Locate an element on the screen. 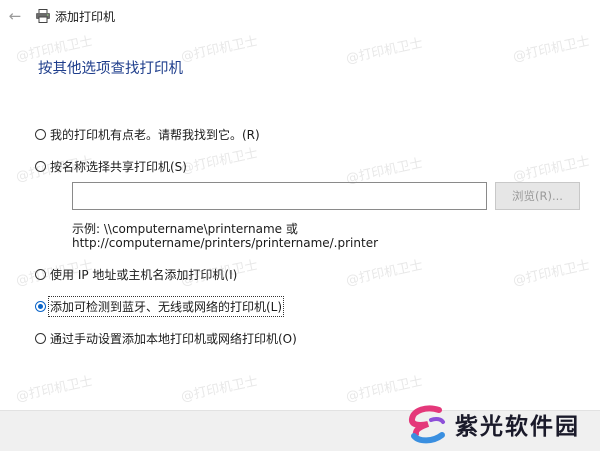 The height and width of the screenshot is (451, 600). example-line-1: 示例: \\computername\printername 或 is located at coordinates (185, 229).